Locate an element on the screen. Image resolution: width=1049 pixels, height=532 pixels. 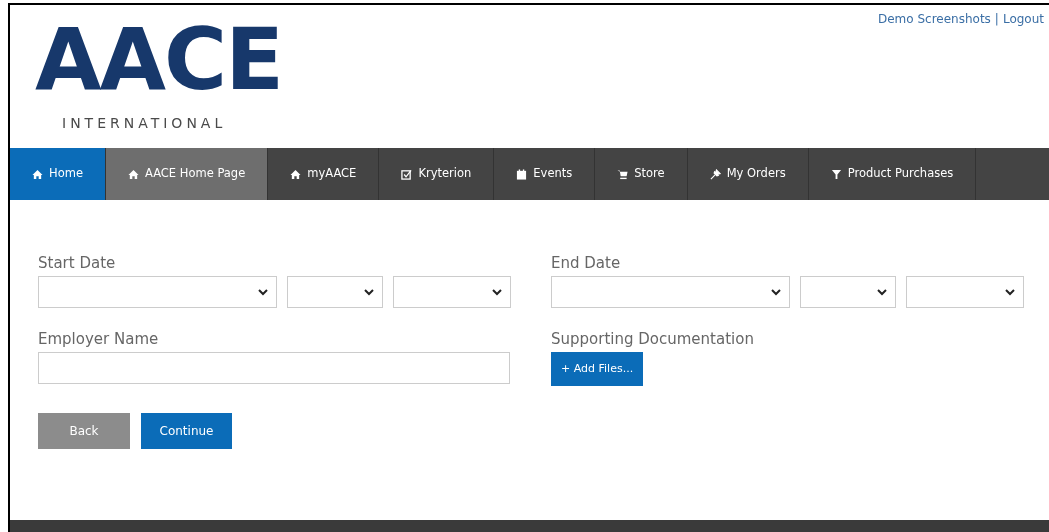
employer-name-field is located at coordinates (274, 368).